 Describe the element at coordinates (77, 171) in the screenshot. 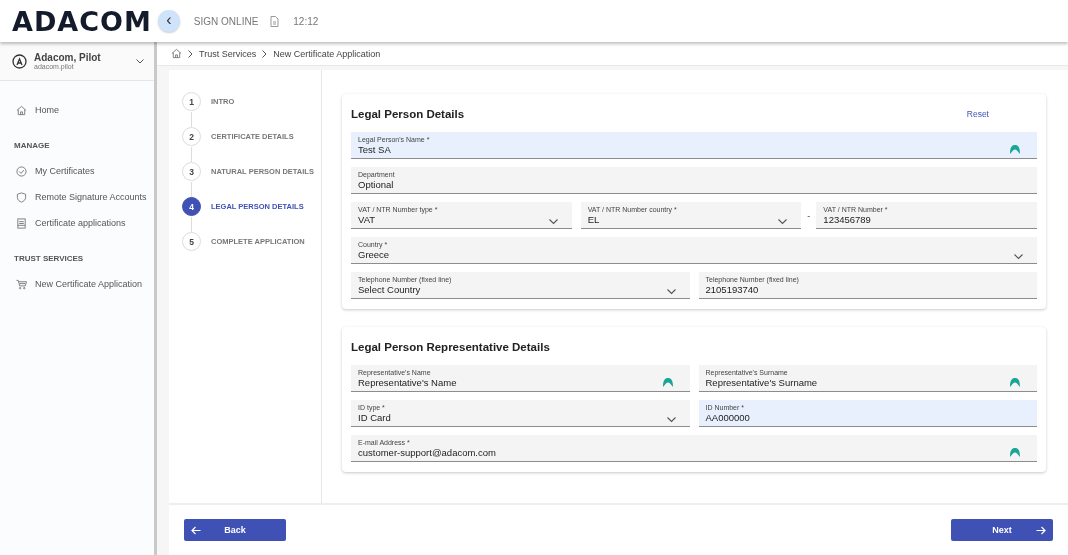

I see `sidebar-item: My Certificates` at that location.